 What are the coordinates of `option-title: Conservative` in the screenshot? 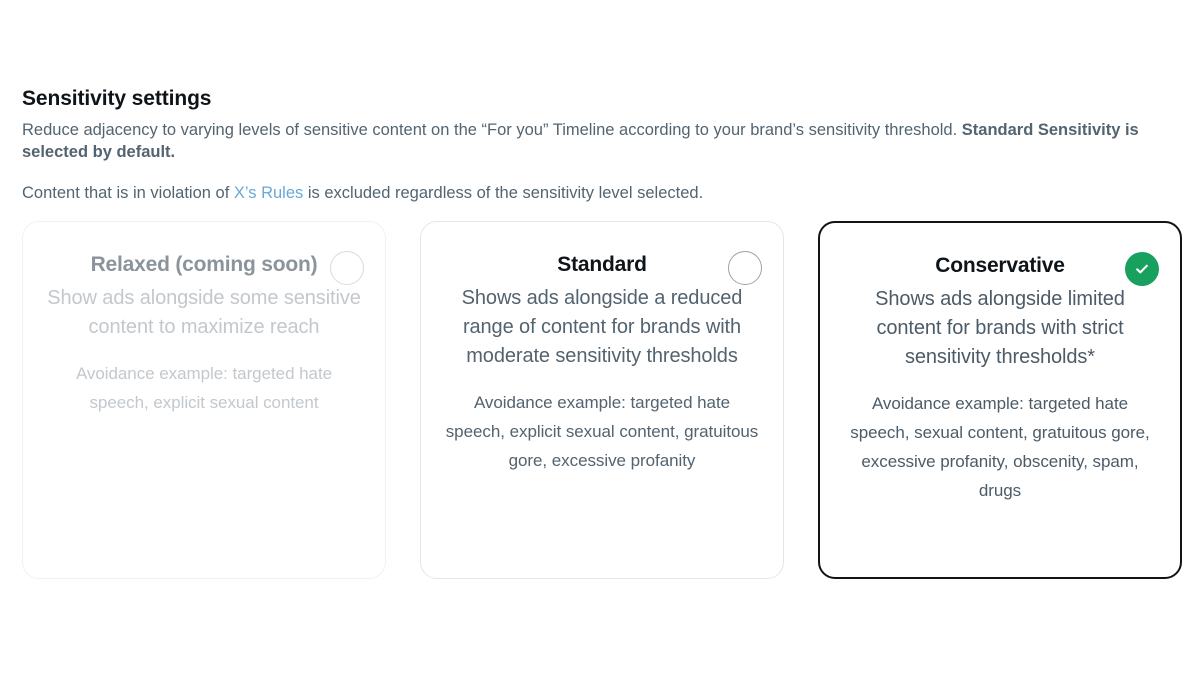 It's located at (1000, 265).